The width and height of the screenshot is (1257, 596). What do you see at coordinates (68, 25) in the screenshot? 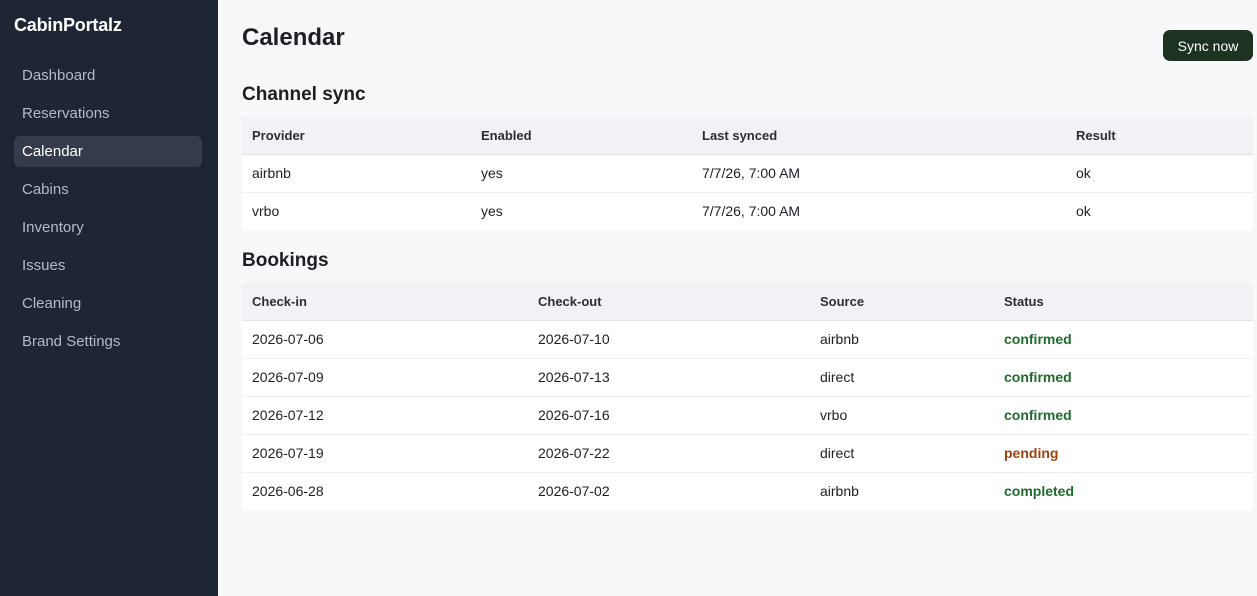
I see `brand-logo: CabinPortalz` at bounding box center [68, 25].